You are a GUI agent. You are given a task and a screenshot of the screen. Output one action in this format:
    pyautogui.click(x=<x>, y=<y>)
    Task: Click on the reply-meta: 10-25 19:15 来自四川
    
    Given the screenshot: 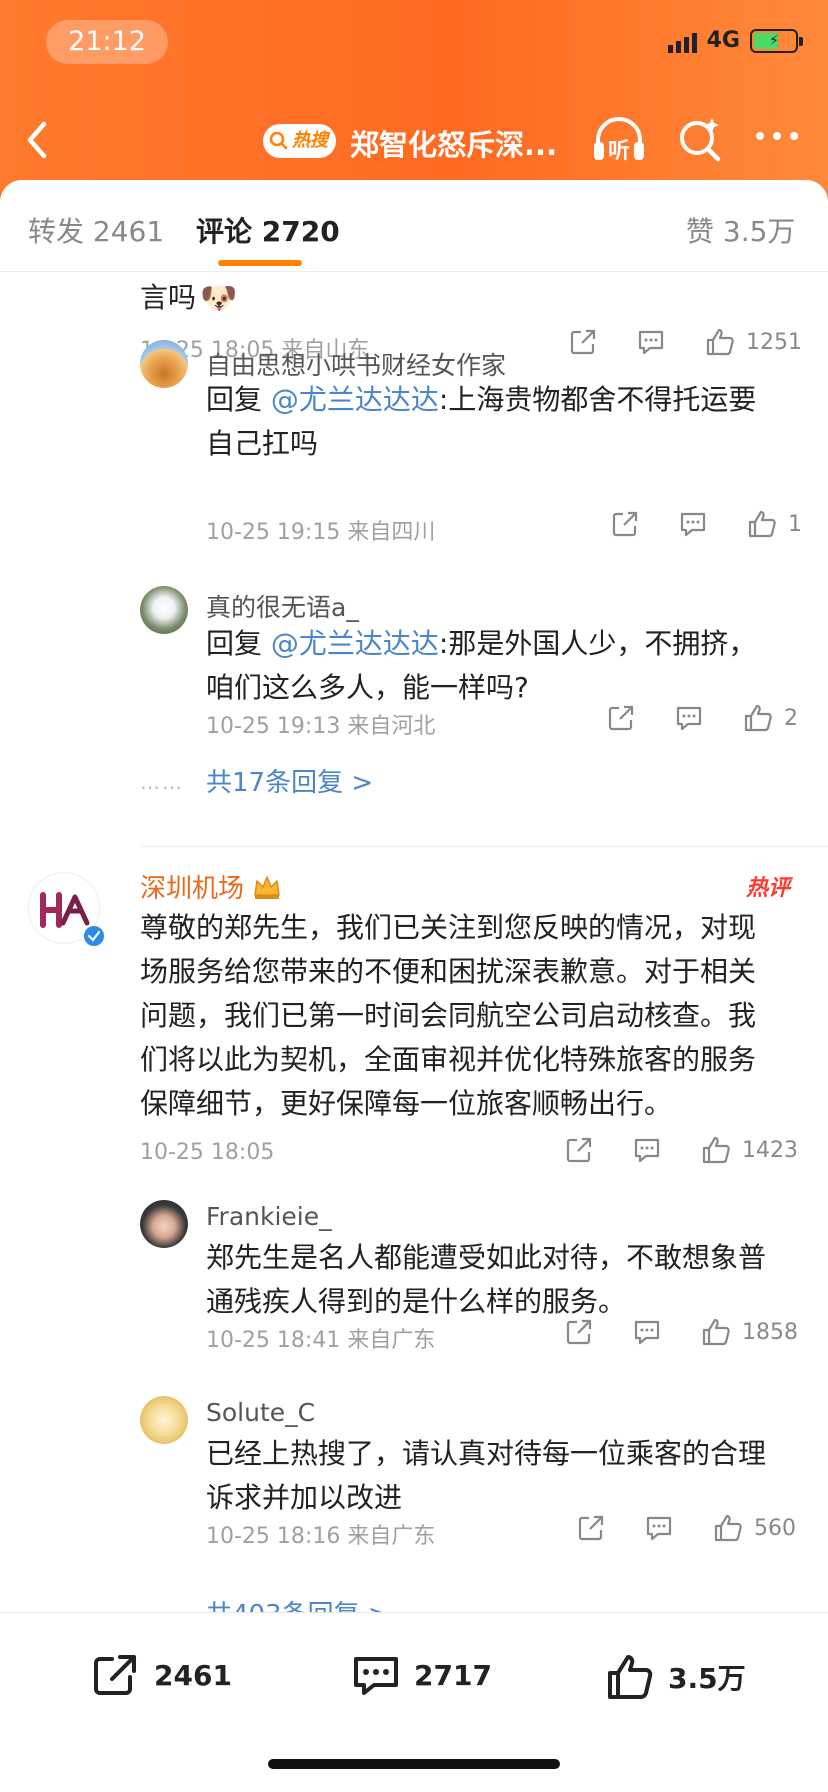 What is the action you would take?
    pyautogui.click(x=321, y=532)
    